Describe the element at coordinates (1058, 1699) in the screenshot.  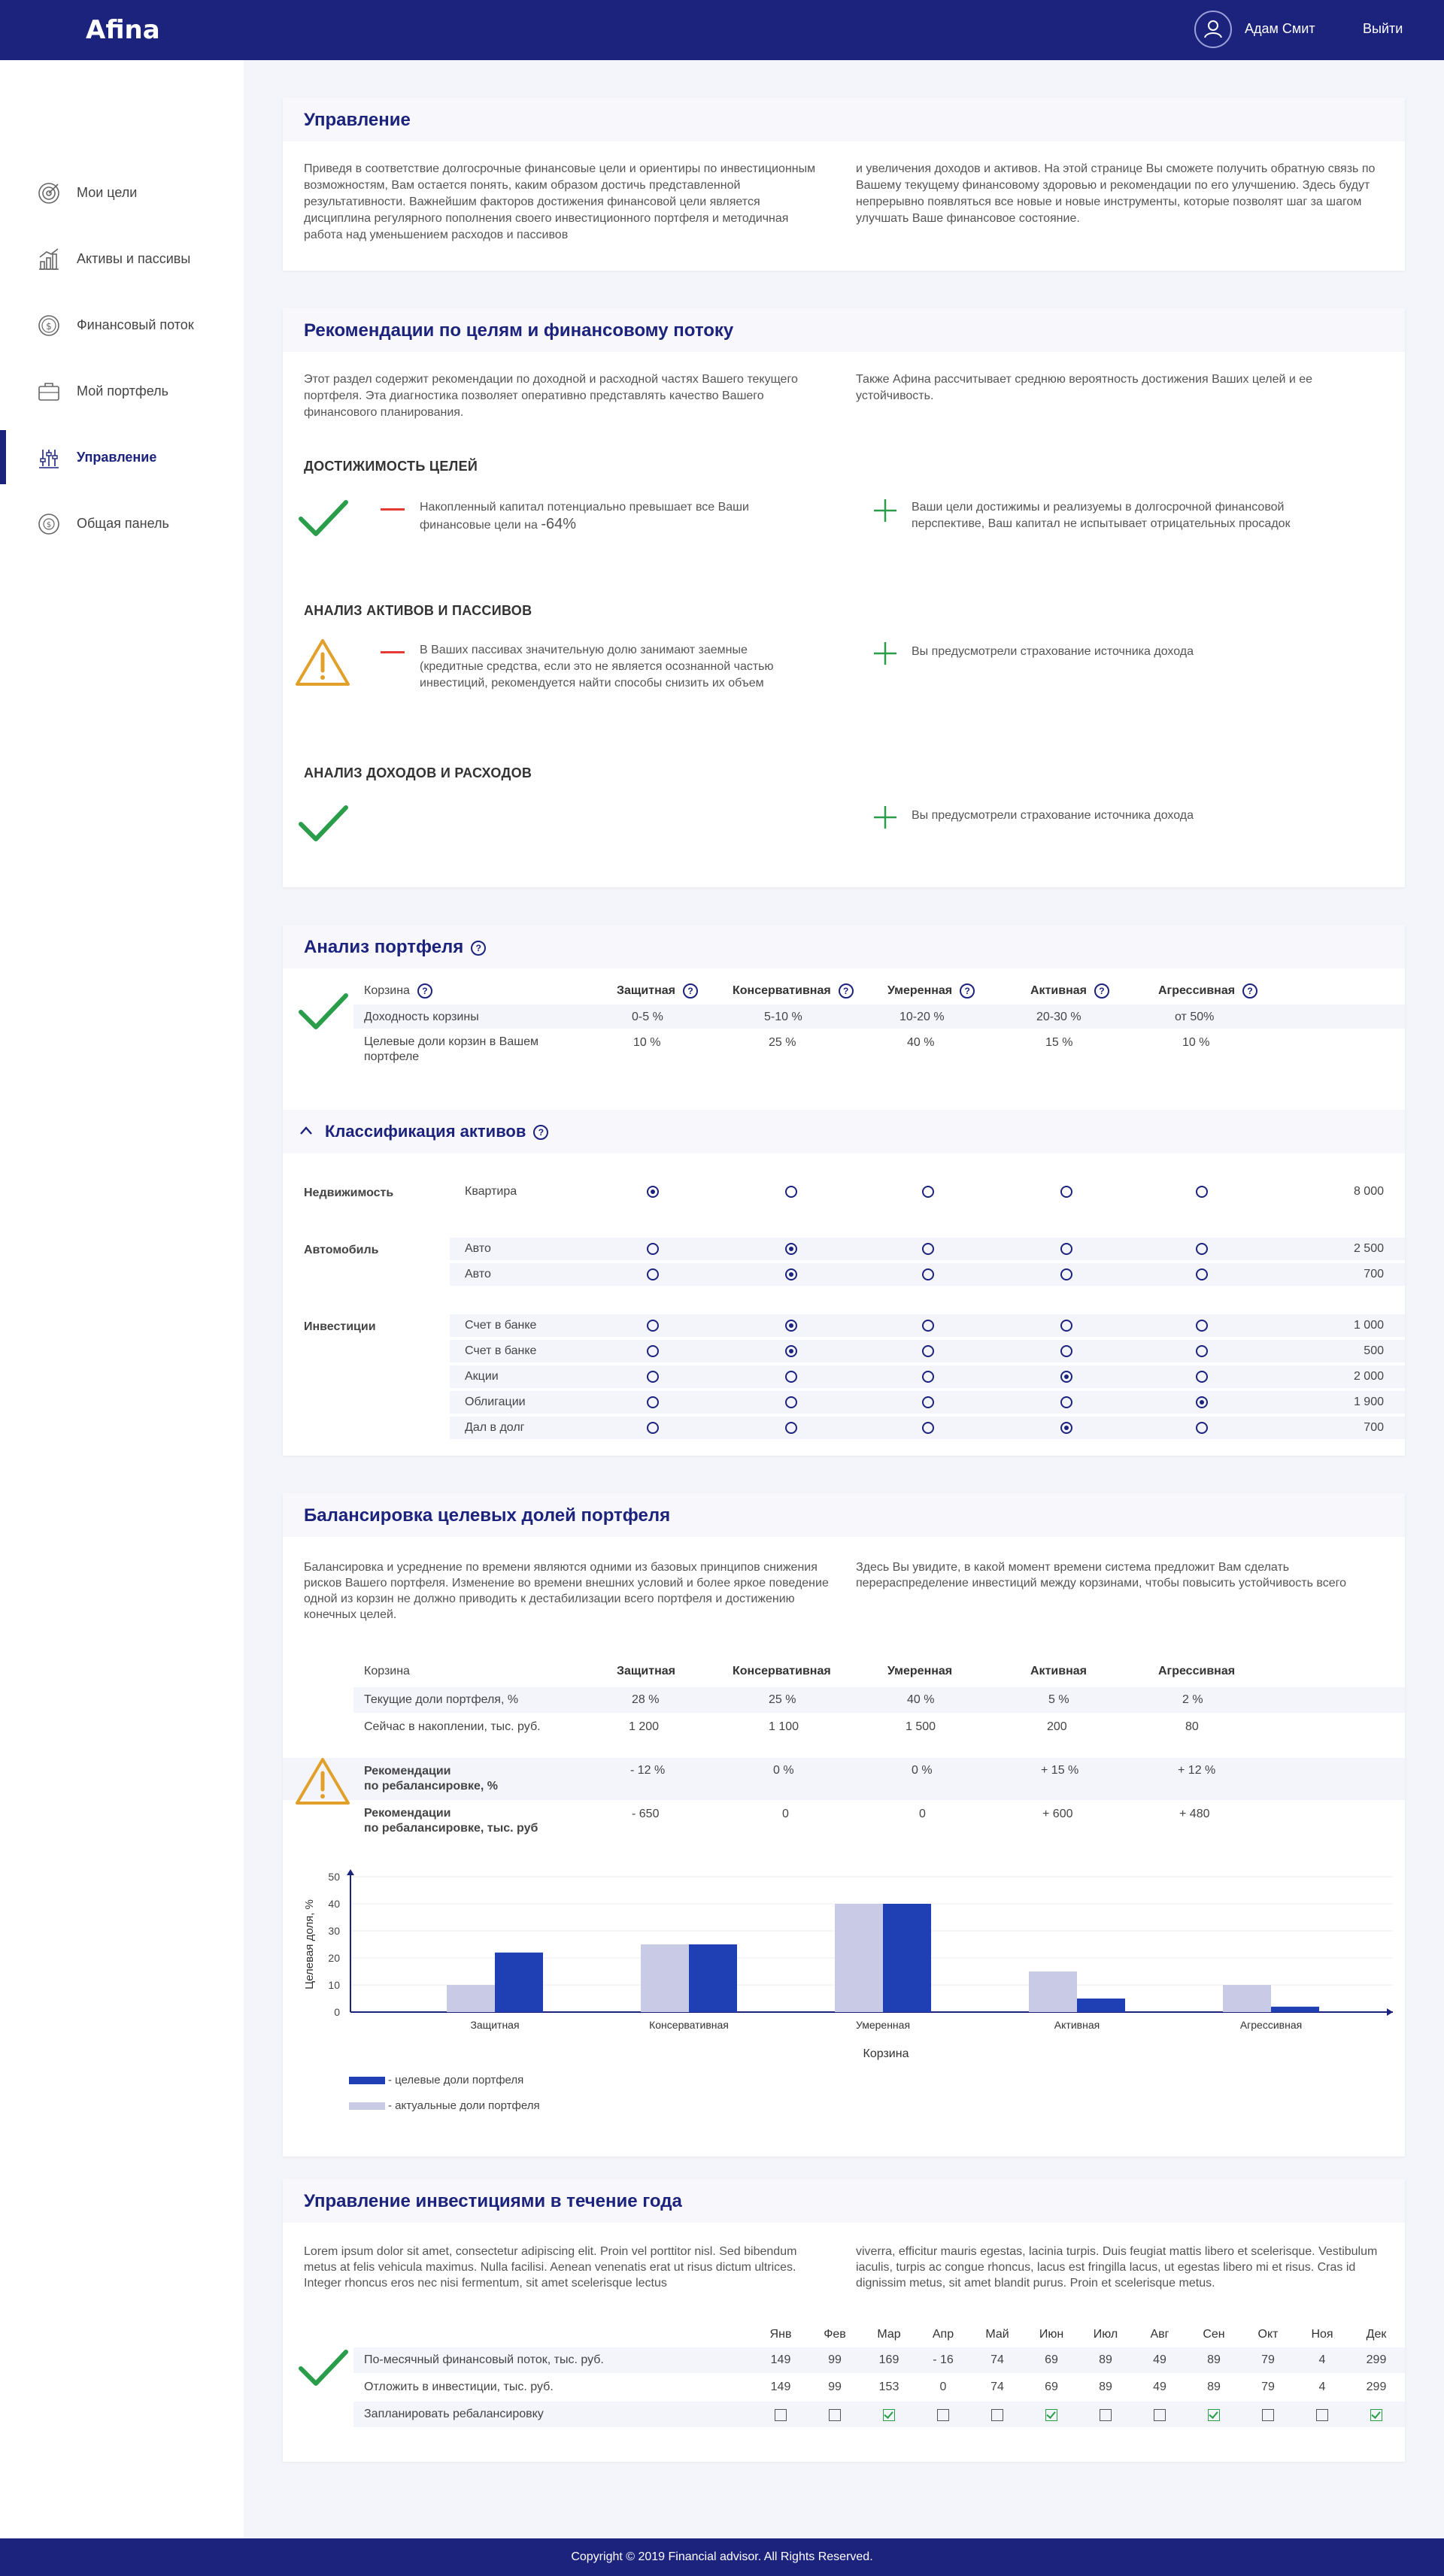
I see `table-cell: 5 %` at that location.